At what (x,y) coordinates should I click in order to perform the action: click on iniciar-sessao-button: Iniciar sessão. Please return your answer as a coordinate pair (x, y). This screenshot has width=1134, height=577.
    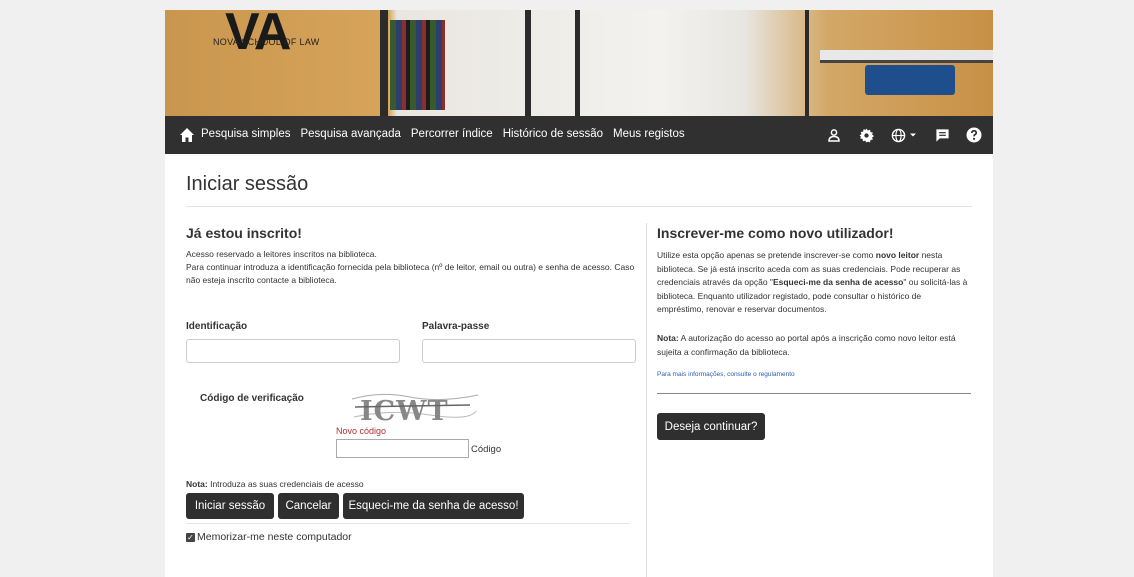
    Looking at the image, I should click on (230, 506).